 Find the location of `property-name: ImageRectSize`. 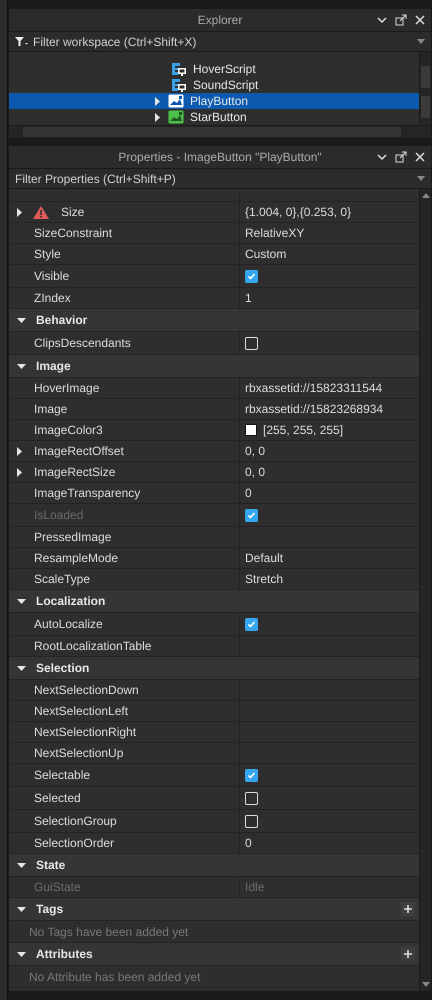

property-name: ImageRectSize is located at coordinates (75, 472).